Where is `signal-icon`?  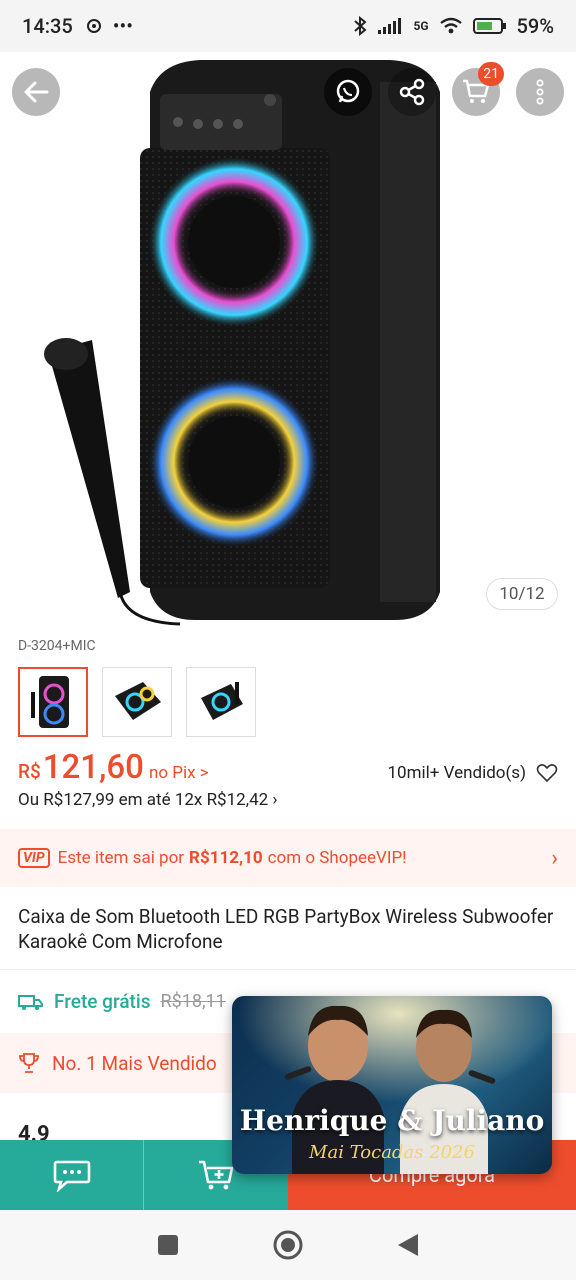 signal-icon is located at coordinates (390, 26).